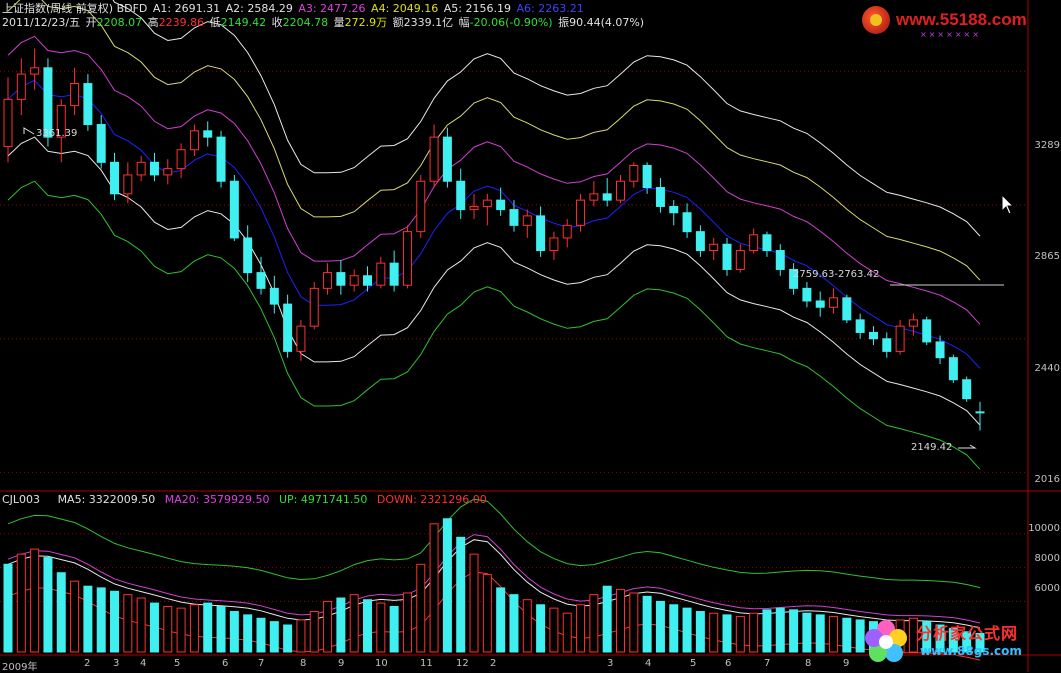 Image resolution: width=1061 pixels, height=673 pixels. Describe the element at coordinates (339, 22) in the screenshot. I see `volume-label: 量` at that location.